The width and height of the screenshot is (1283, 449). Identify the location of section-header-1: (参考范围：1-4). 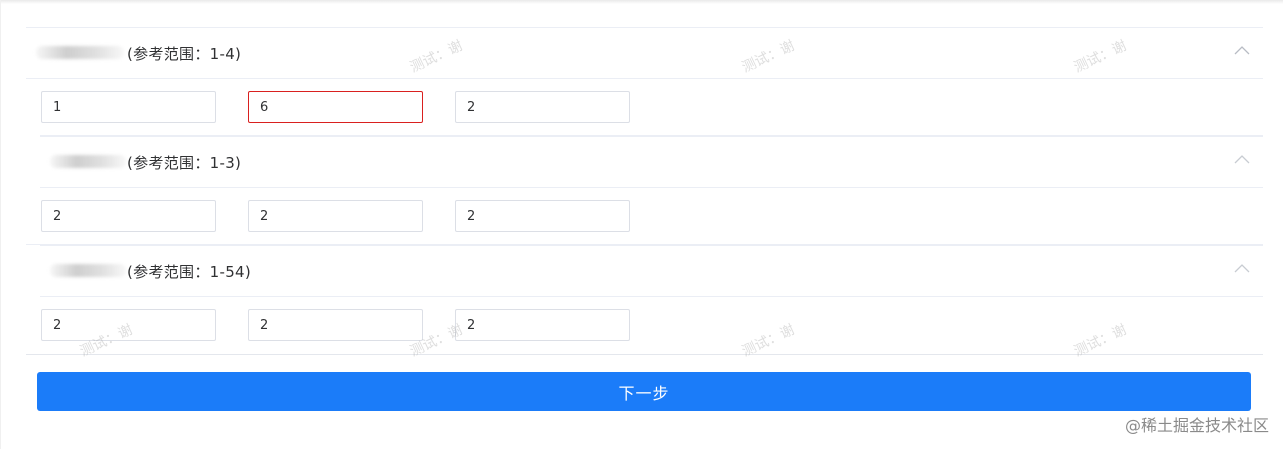
(644, 53).